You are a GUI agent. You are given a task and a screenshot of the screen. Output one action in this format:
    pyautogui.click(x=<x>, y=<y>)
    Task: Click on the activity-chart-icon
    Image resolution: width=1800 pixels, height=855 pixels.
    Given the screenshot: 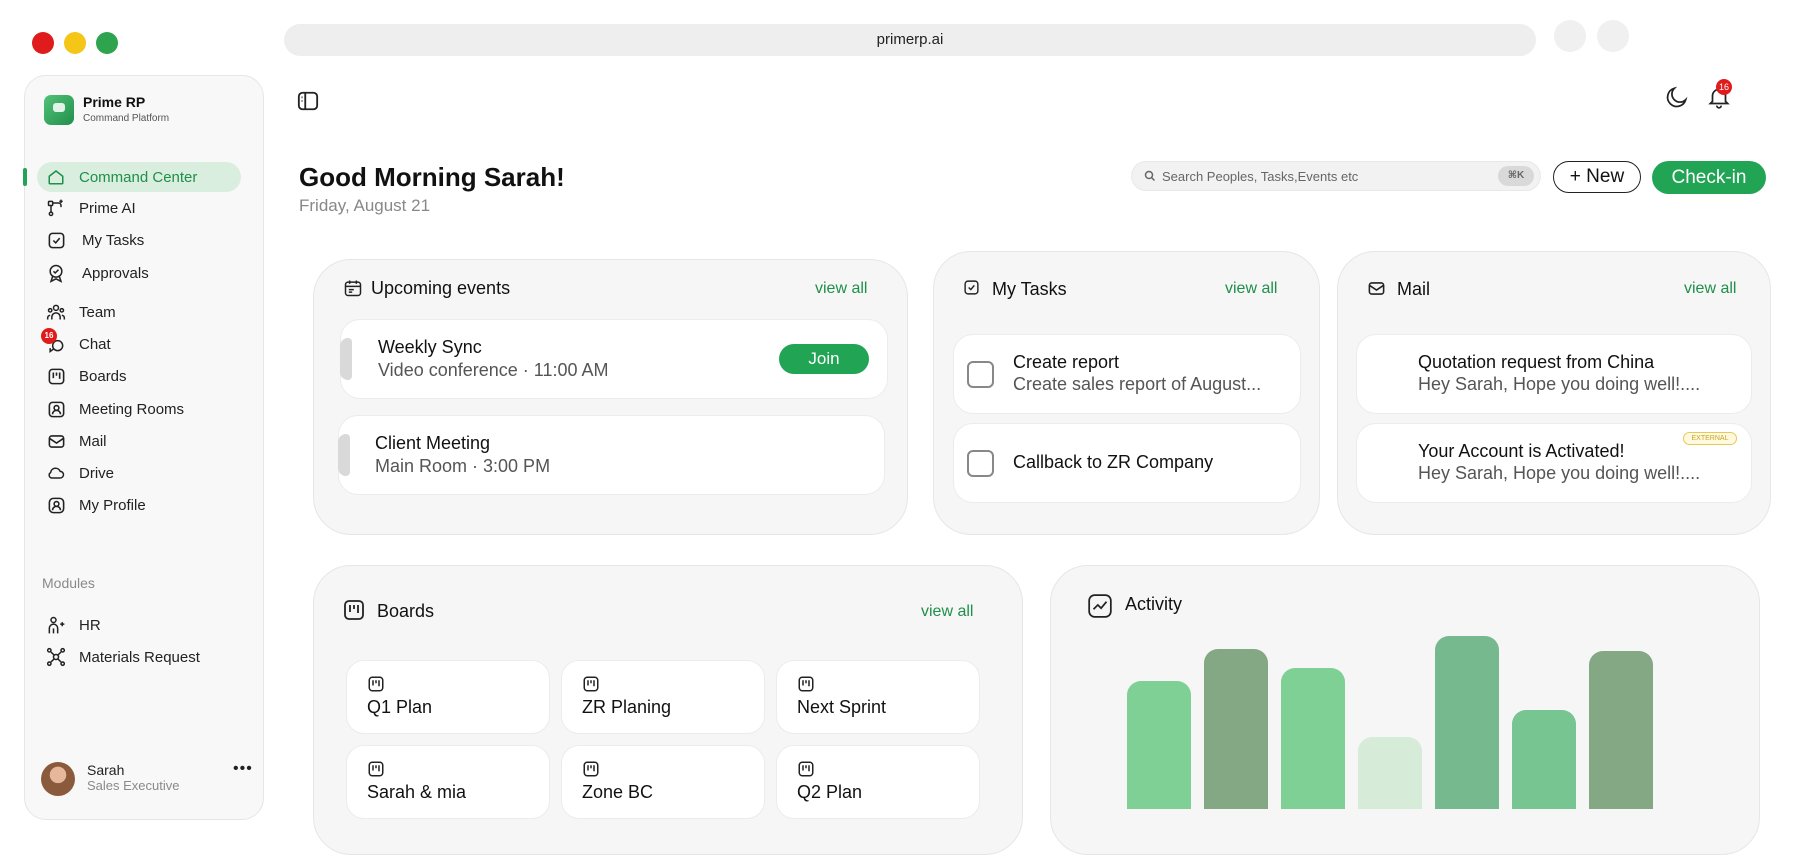 What is the action you would take?
    pyautogui.click(x=1100, y=606)
    